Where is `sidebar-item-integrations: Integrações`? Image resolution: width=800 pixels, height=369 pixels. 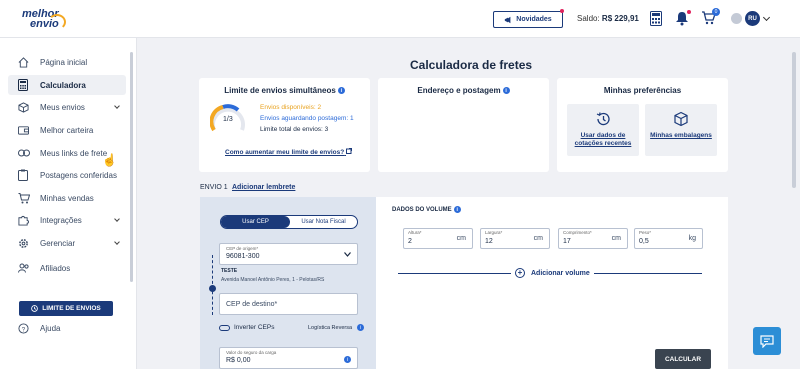
sidebar-item-integrations: Integrações is located at coordinates (67, 220).